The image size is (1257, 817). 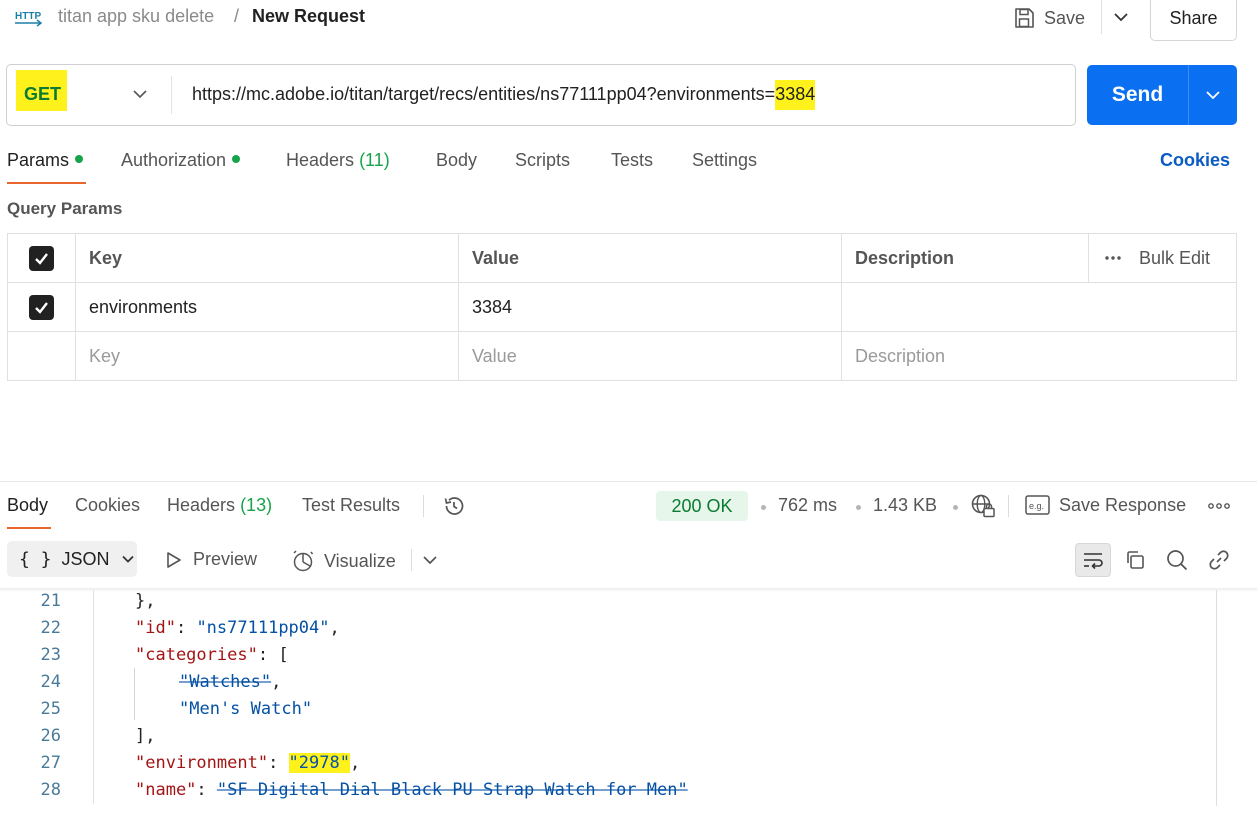 I want to click on json-key-environment: "environment", so click(x=202, y=763).